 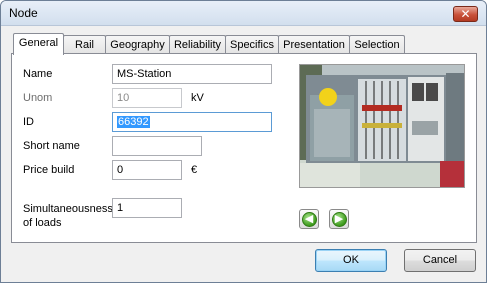 What do you see at coordinates (351, 260) in the screenshot?
I see `ok-button: OK` at bounding box center [351, 260].